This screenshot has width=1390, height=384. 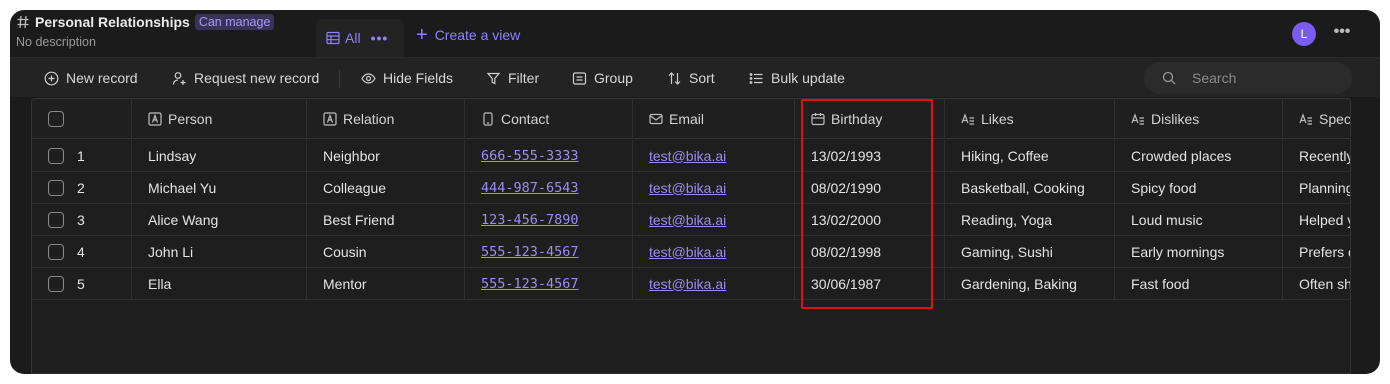 What do you see at coordinates (1199, 219) in the screenshot?
I see `cell-dislikes: Loud music` at bounding box center [1199, 219].